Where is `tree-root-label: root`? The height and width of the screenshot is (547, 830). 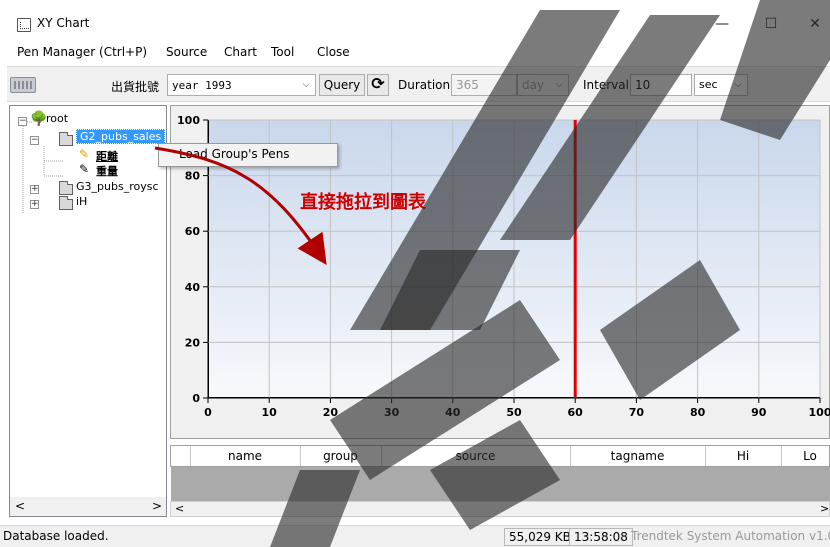
tree-root-label: root is located at coordinates (57, 118).